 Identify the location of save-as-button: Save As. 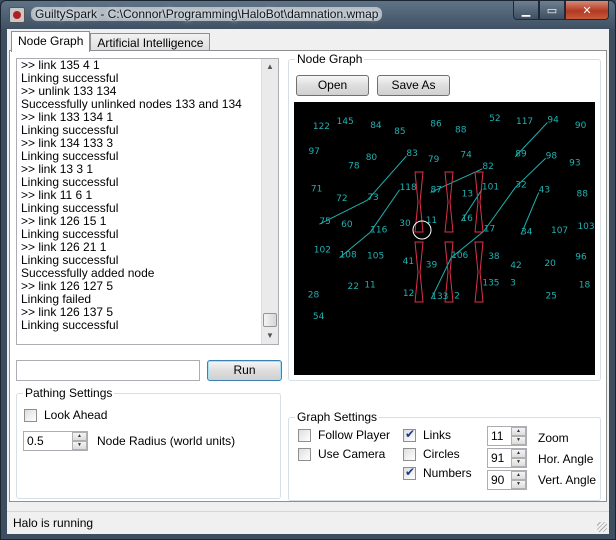
(413, 85).